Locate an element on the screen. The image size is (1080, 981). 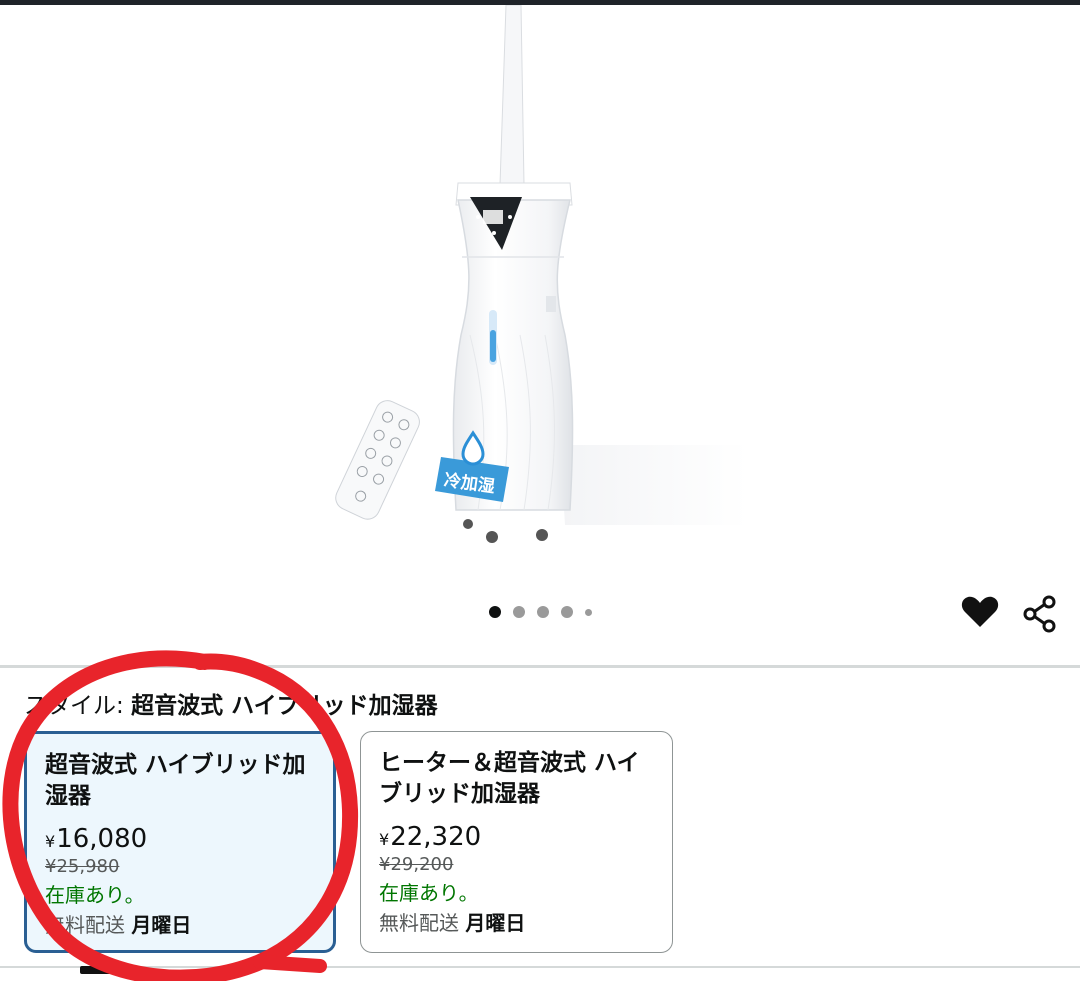
option-price: ¥16,080 is located at coordinates (96, 839).